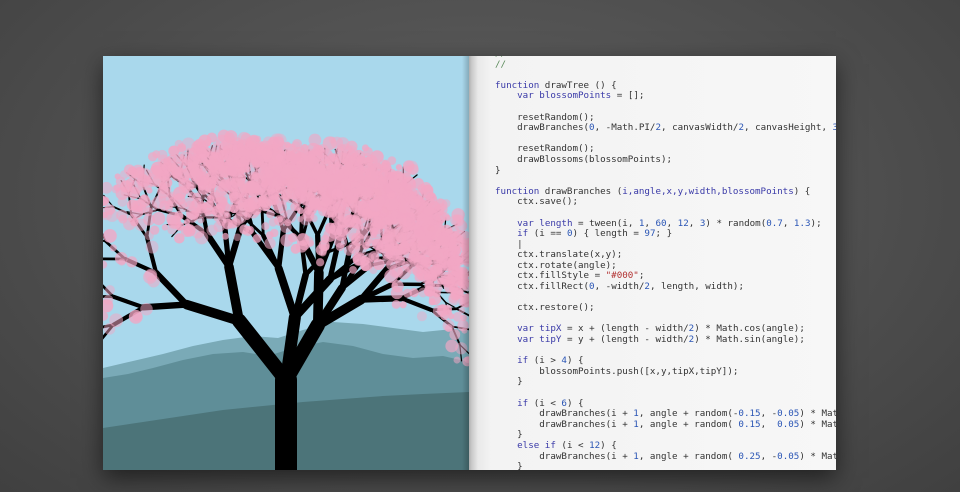  What do you see at coordinates (788, 424) in the screenshot?
I see `code-token: 0.05` at bounding box center [788, 424].